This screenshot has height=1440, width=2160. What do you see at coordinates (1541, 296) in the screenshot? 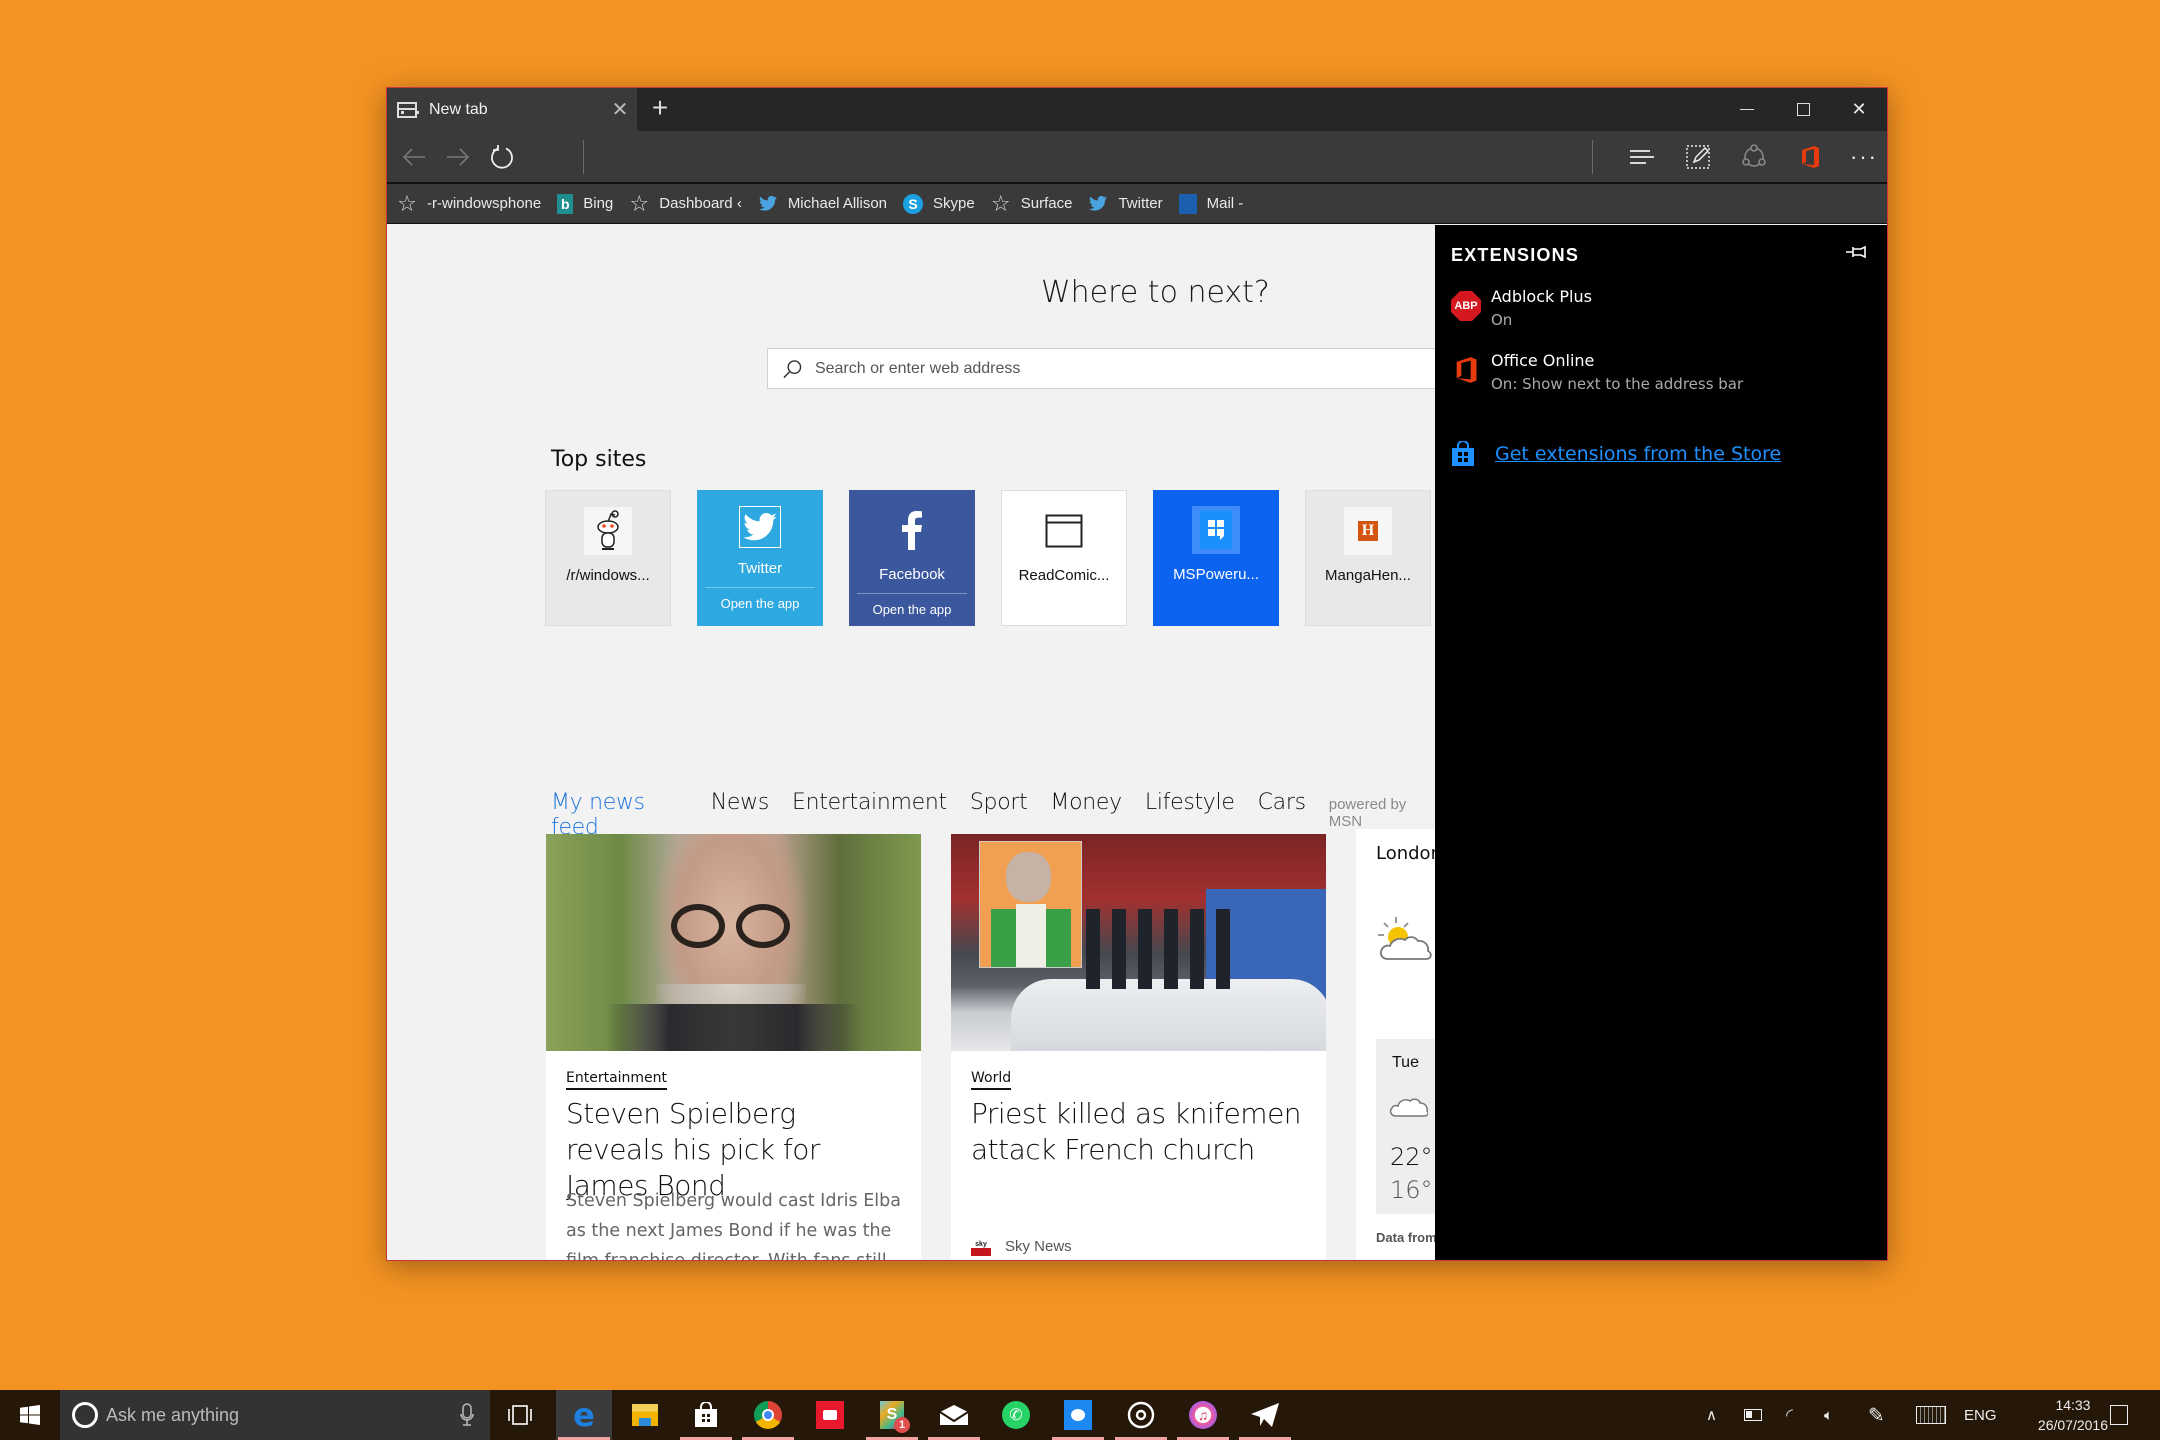
I see `extension-name: Adblock Plus` at bounding box center [1541, 296].